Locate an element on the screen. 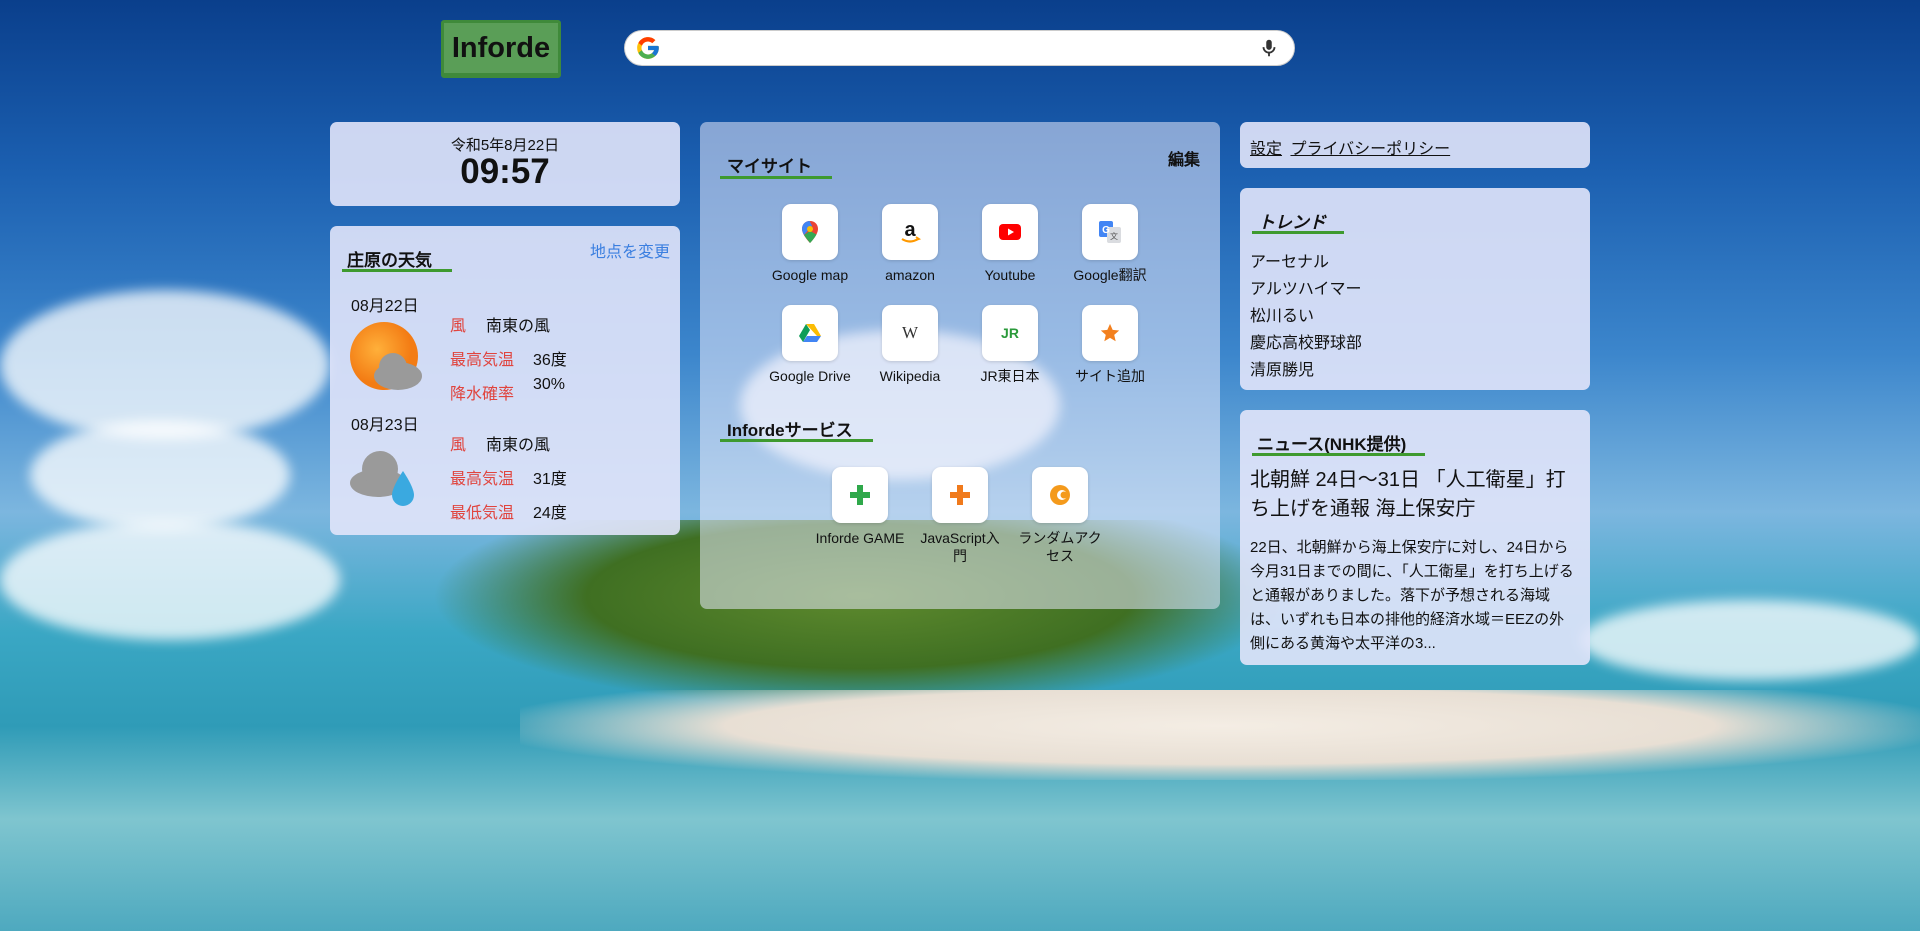  mysite-title: マイサイト is located at coordinates (769, 166).